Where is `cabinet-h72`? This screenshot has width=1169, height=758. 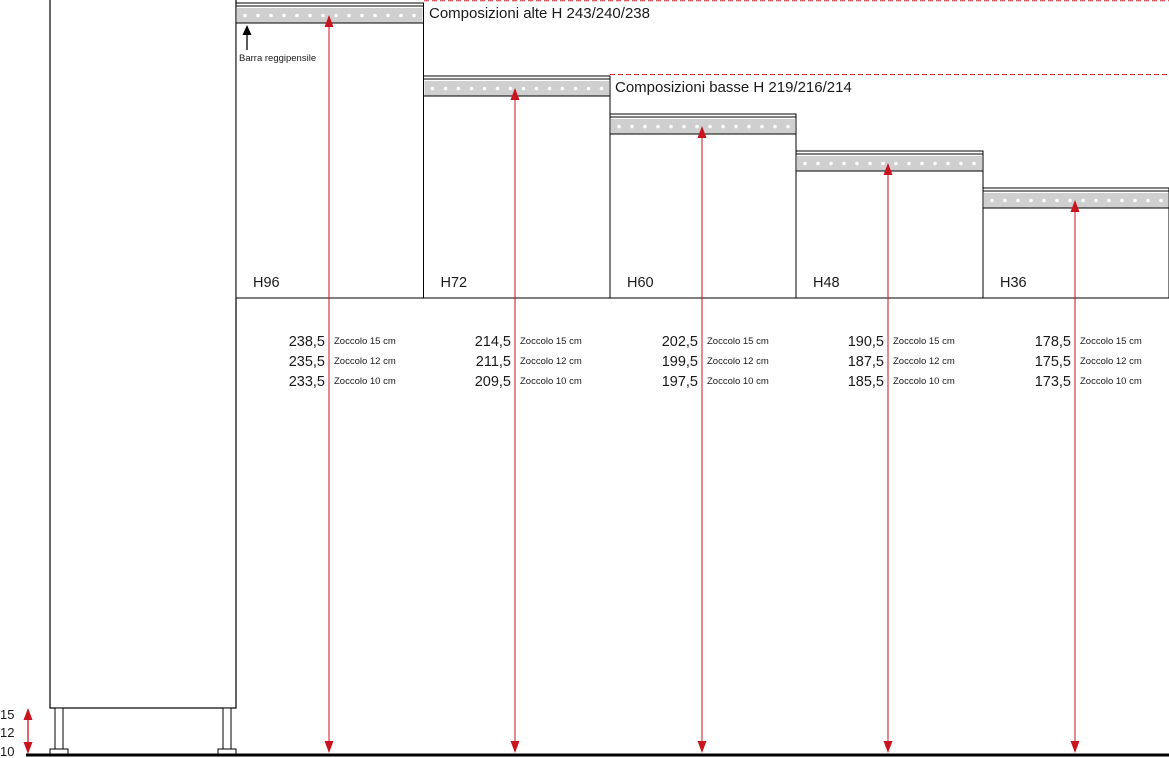
cabinet-h72 is located at coordinates (517, 187).